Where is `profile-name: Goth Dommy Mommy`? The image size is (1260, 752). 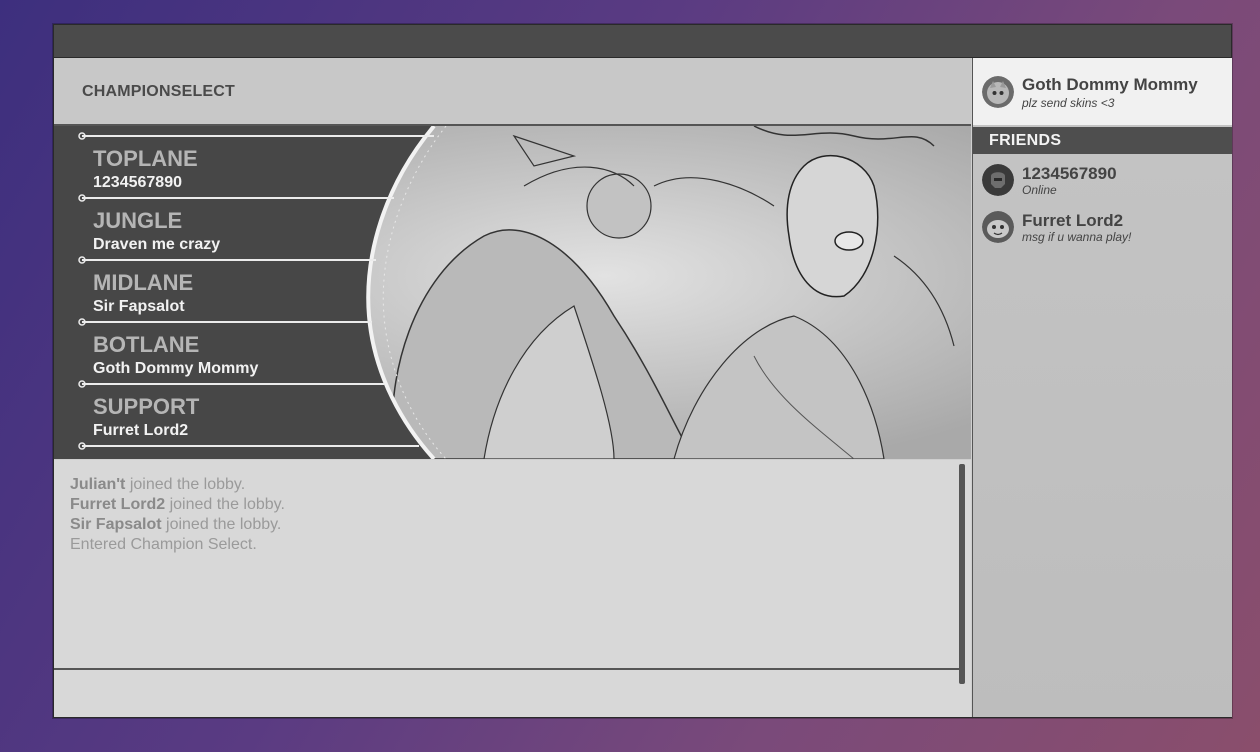 profile-name: Goth Dommy Mommy is located at coordinates (1110, 84).